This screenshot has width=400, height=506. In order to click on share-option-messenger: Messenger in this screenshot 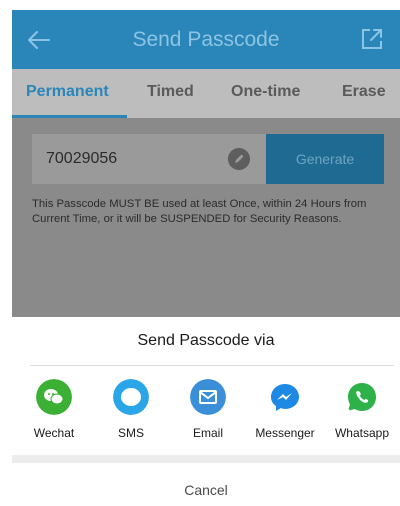, I will do `click(285, 411)`.